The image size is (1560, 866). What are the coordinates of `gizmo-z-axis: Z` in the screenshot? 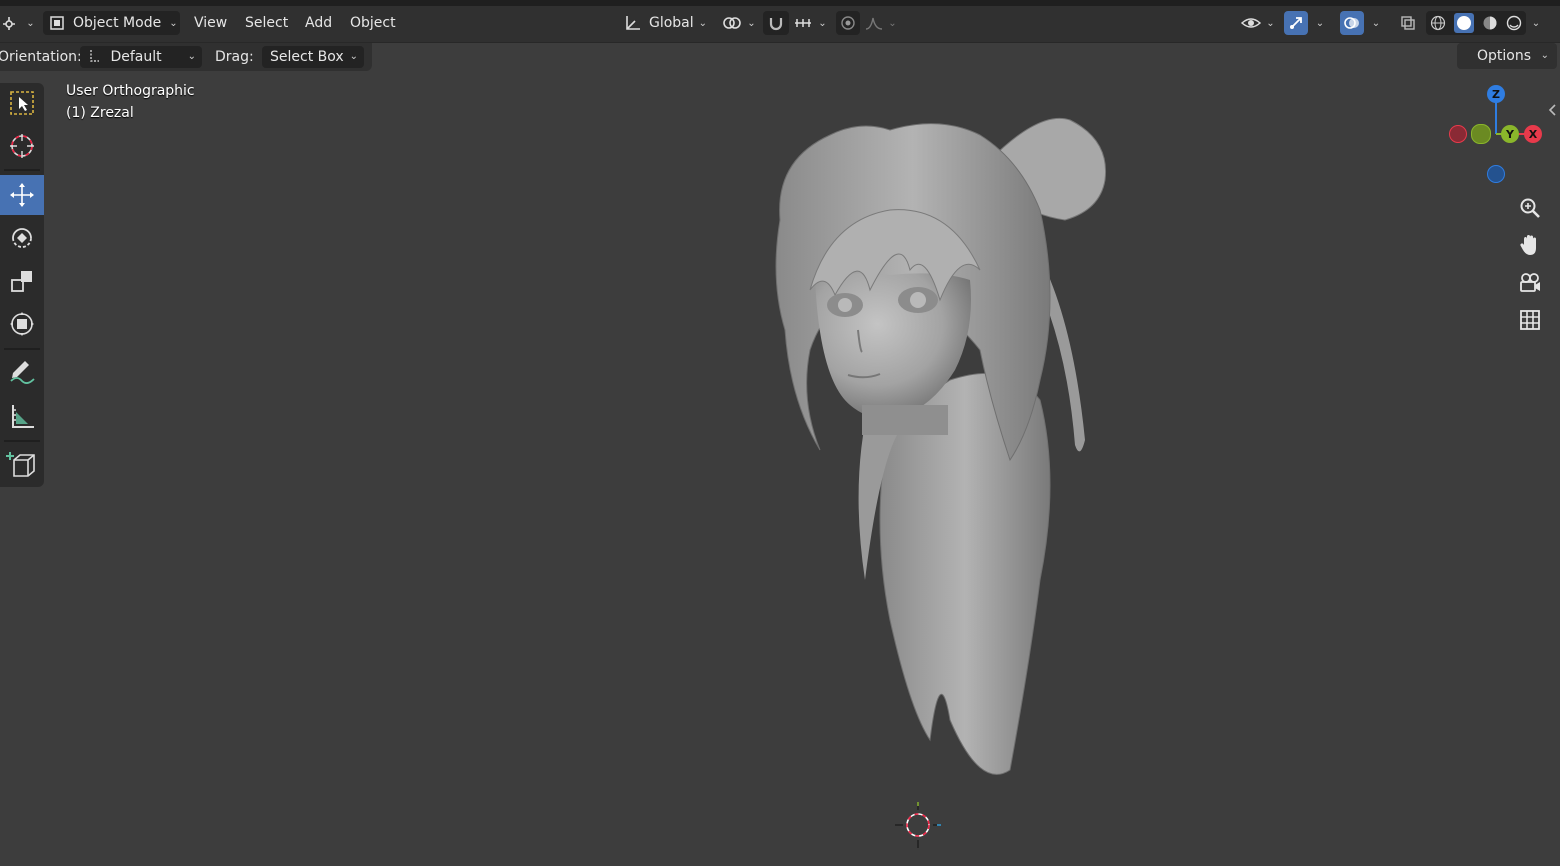 It's located at (1496, 94).